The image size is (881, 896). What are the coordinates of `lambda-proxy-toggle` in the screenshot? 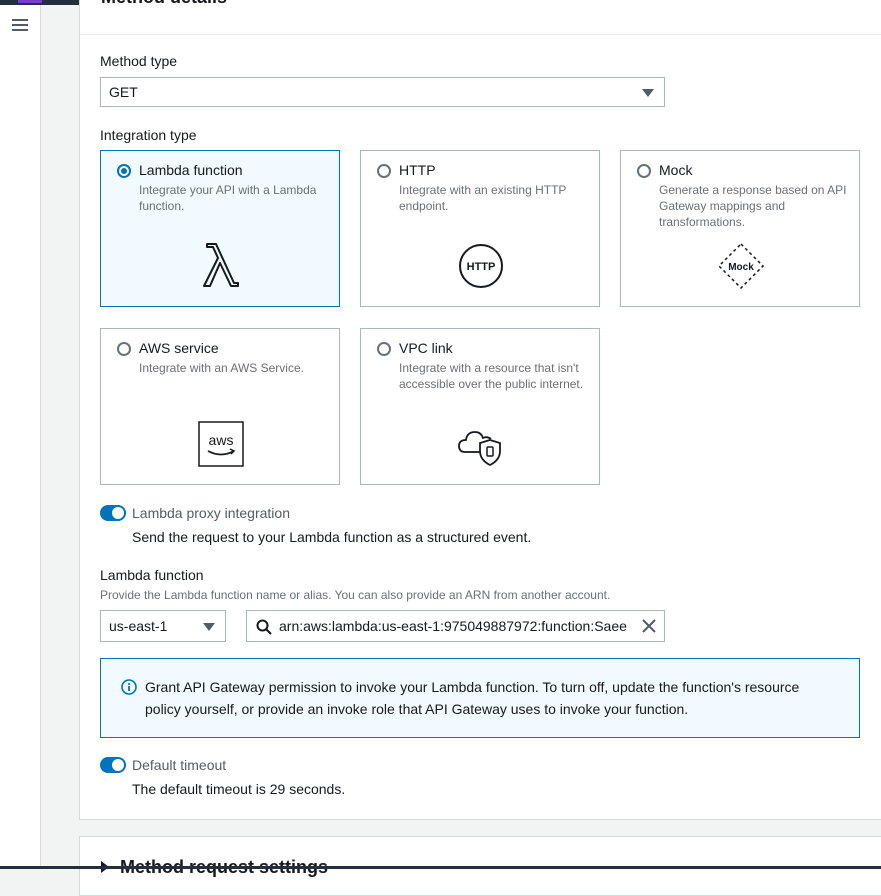 It's located at (113, 513).